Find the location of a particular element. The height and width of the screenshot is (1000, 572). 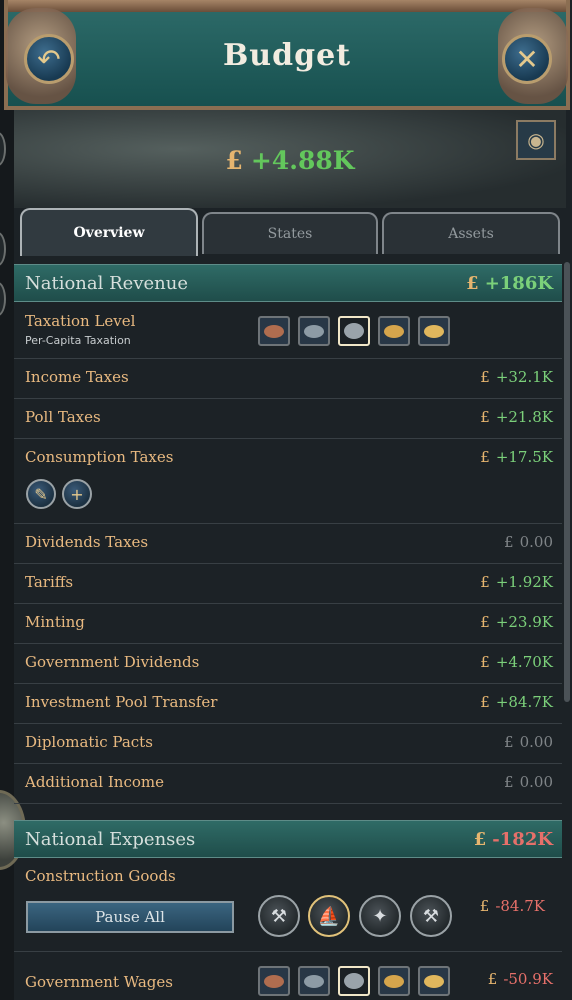

add-consumption-tax-button: + is located at coordinates (77, 494).